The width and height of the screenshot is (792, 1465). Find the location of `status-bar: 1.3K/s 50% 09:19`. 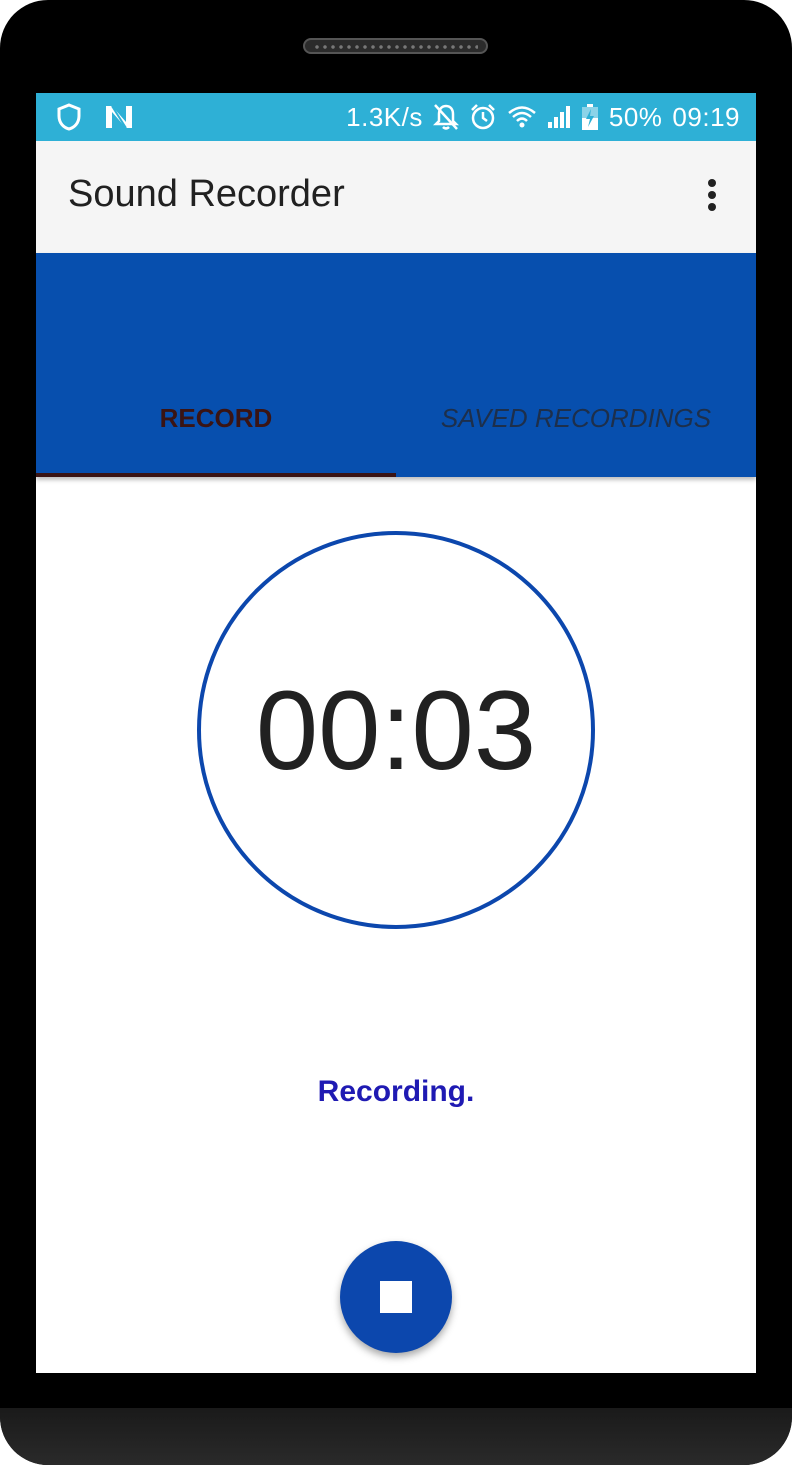

status-bar: 1.3K/s 50% 09:19 is located at coordinates (396, 117).